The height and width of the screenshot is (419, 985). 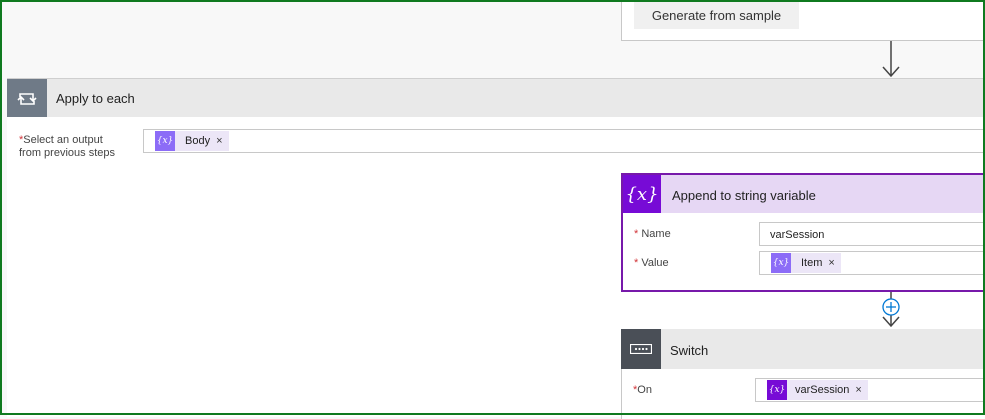 What do you see at coordinates (803, 20) in the screenshot?
I see `parse-json-card: Generate from sample` at bounding box center [803, 20].